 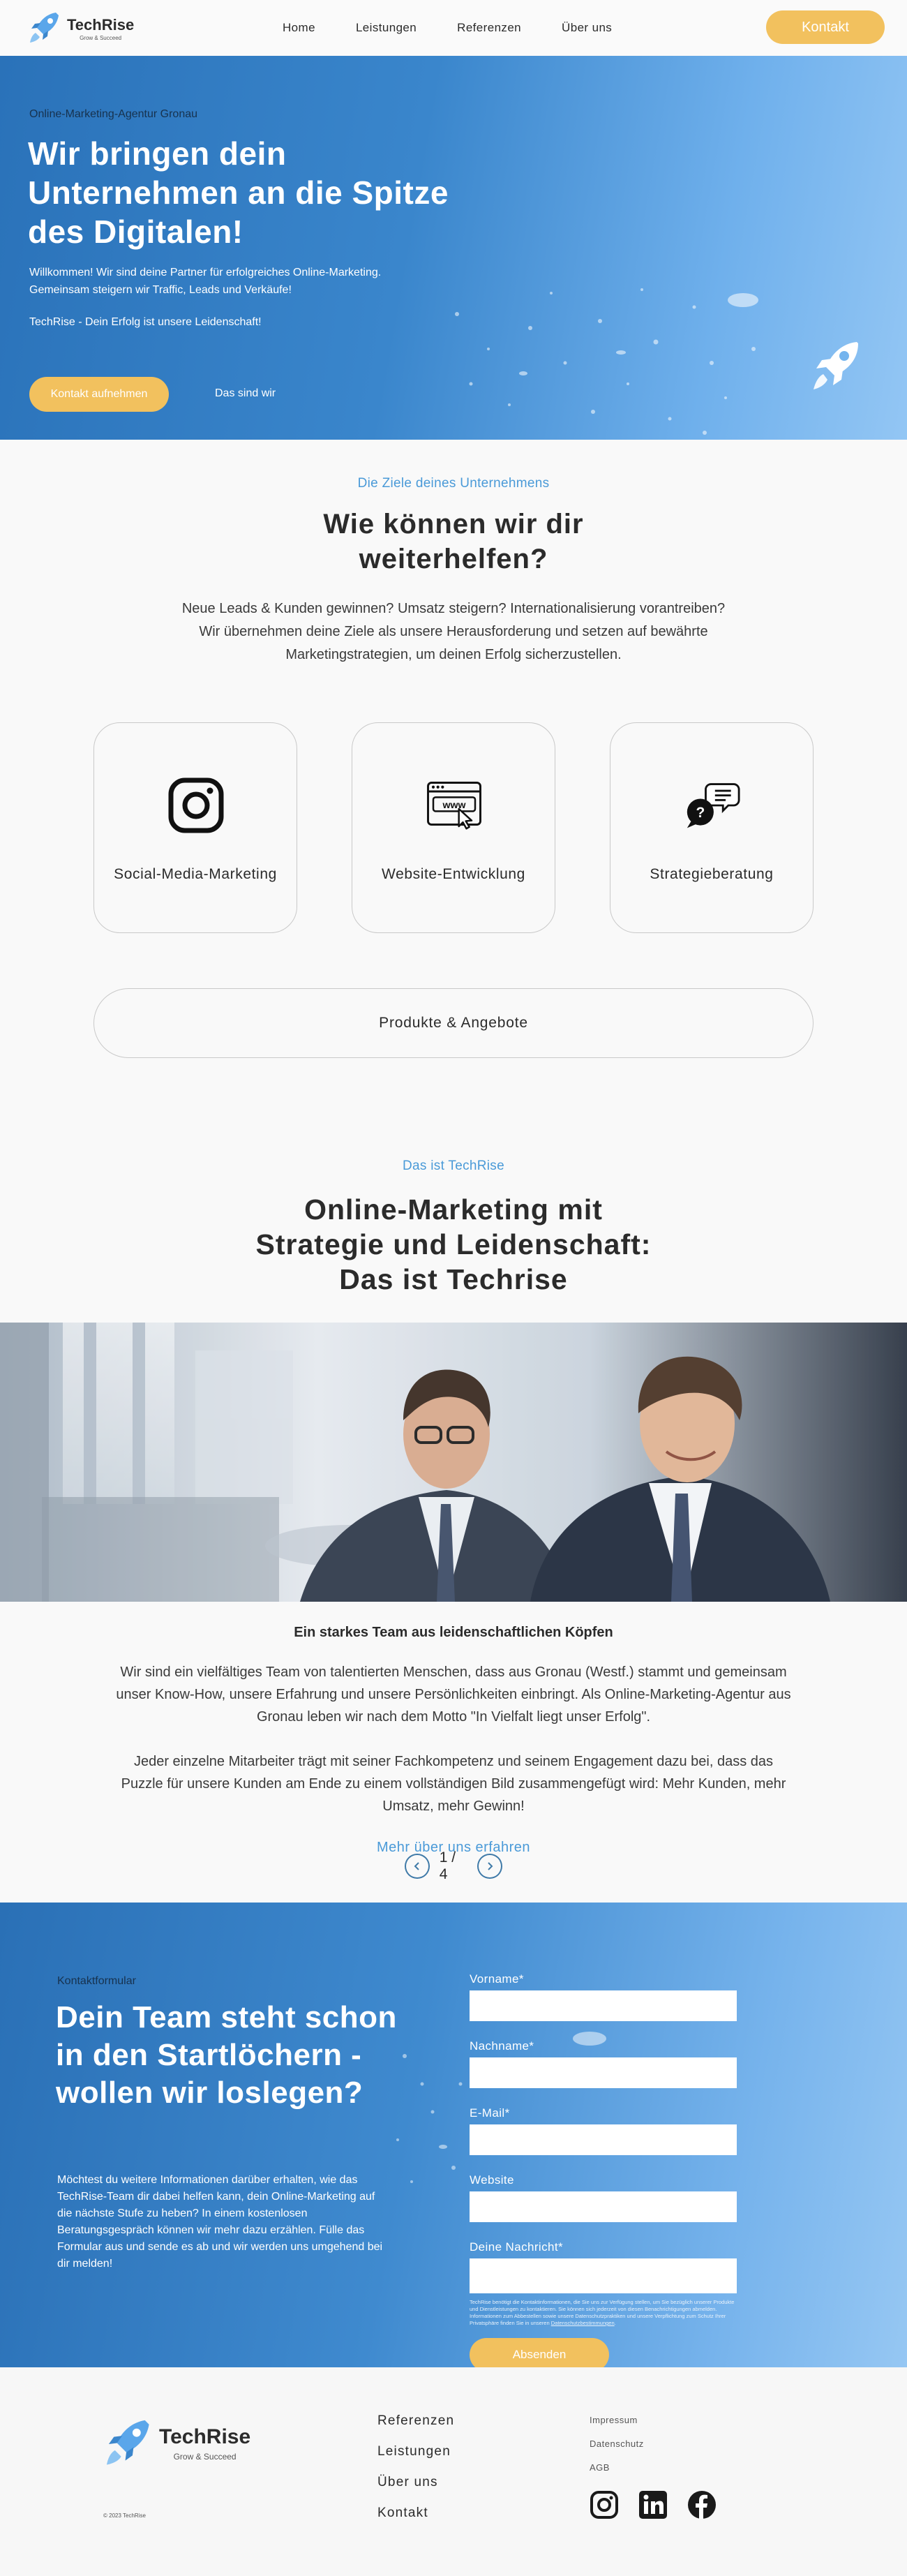 I want to click on service-card-social-media: Social-Media-Marketing, so click(x=195, y=828).